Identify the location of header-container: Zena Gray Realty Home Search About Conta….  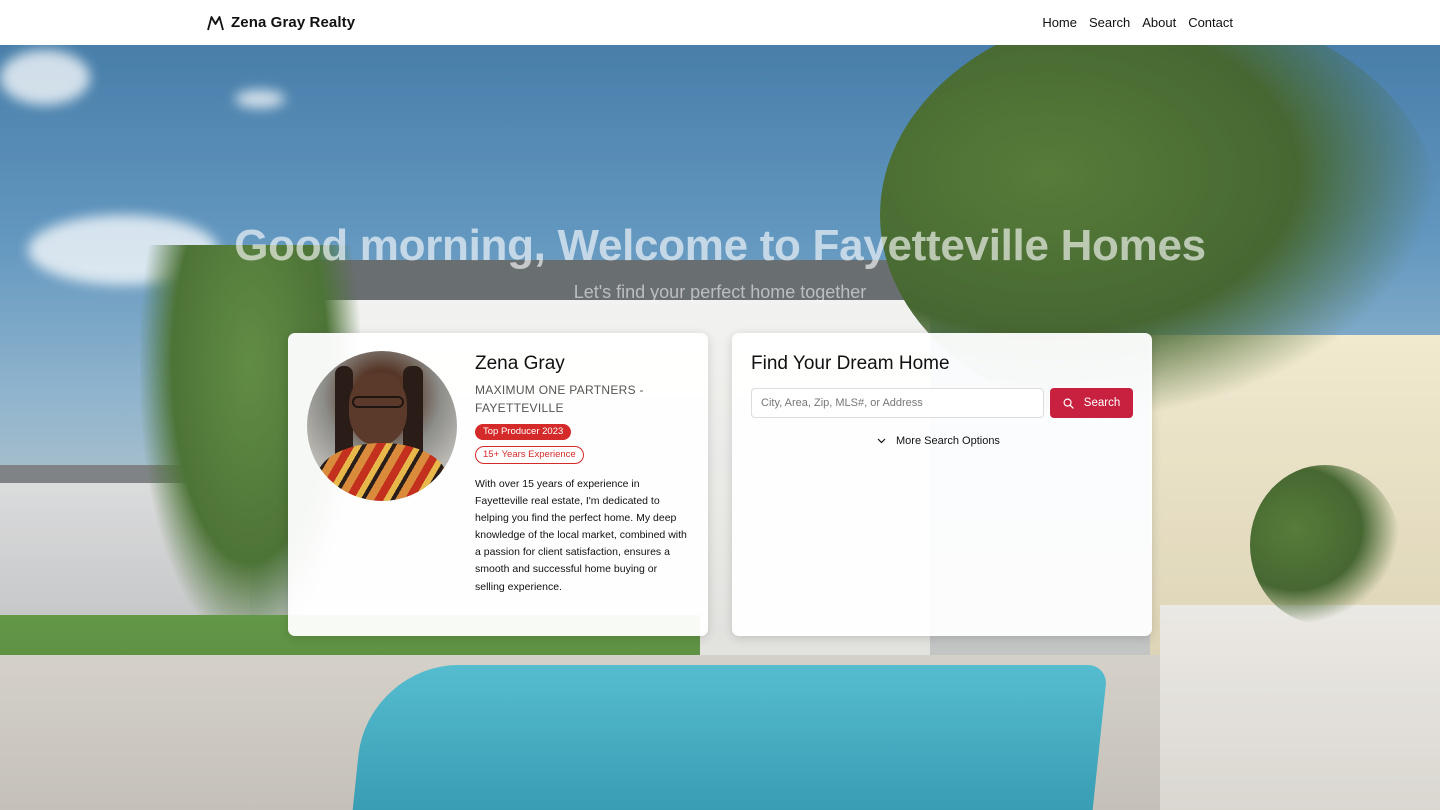
(720, 22).